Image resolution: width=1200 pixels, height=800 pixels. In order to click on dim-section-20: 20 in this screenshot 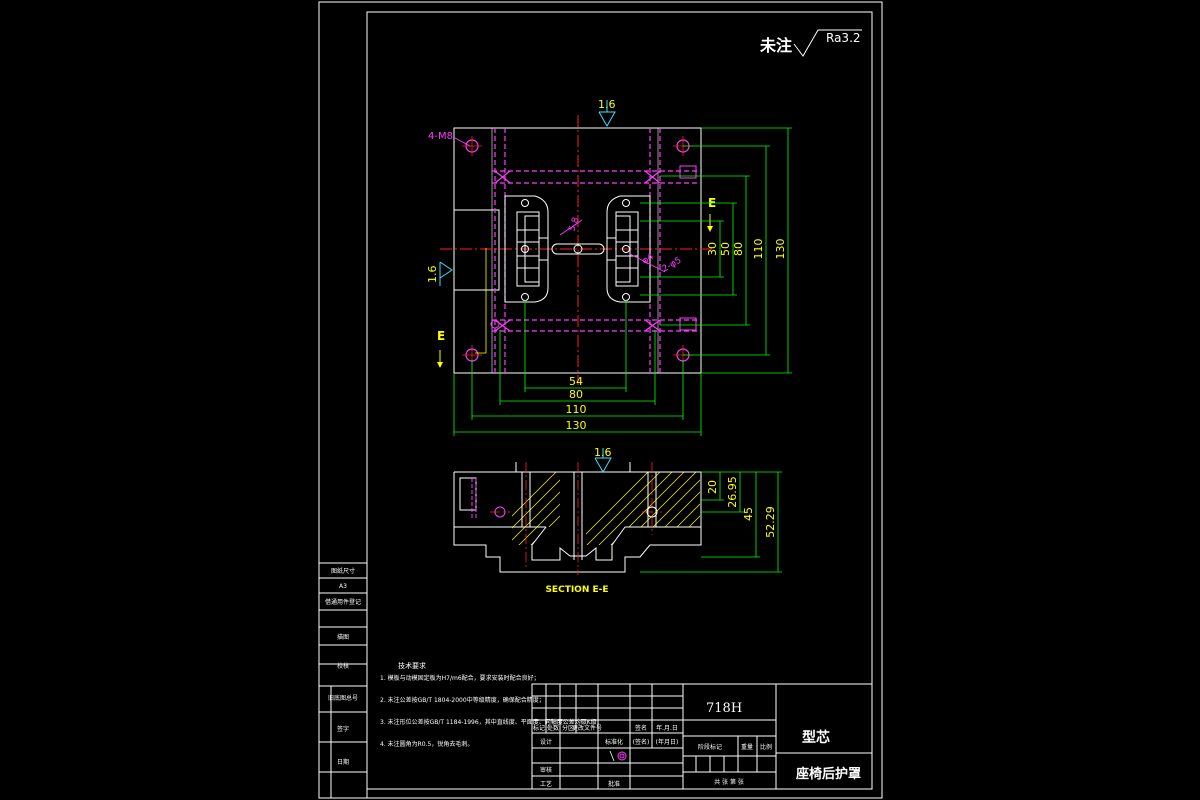, I will do `click(712, 487)`.